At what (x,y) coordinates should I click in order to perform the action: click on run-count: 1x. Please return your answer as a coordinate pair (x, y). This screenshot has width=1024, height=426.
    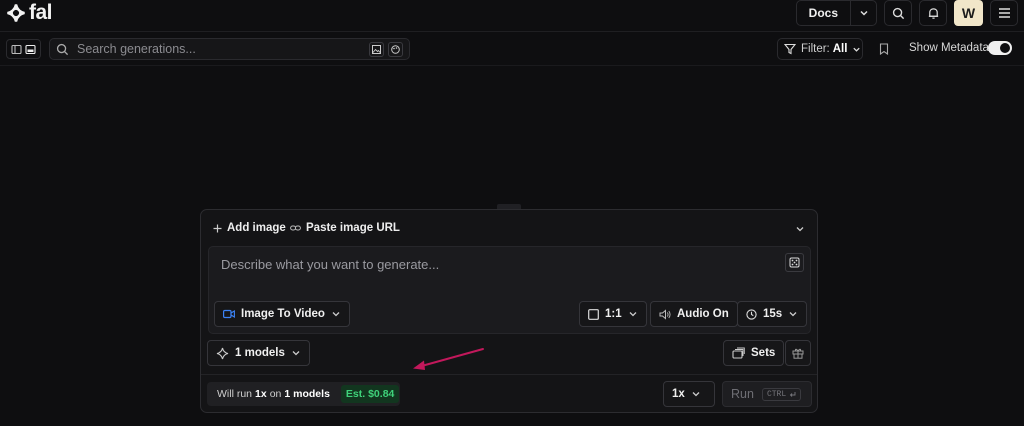
    Looking at the image, I should click on (261, 394).